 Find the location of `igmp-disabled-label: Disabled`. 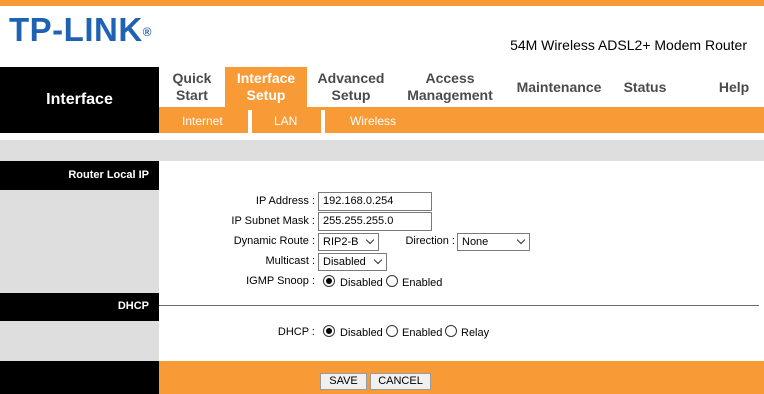

igmp-disabled-label: Disabled is located at coordinates (361, 283).